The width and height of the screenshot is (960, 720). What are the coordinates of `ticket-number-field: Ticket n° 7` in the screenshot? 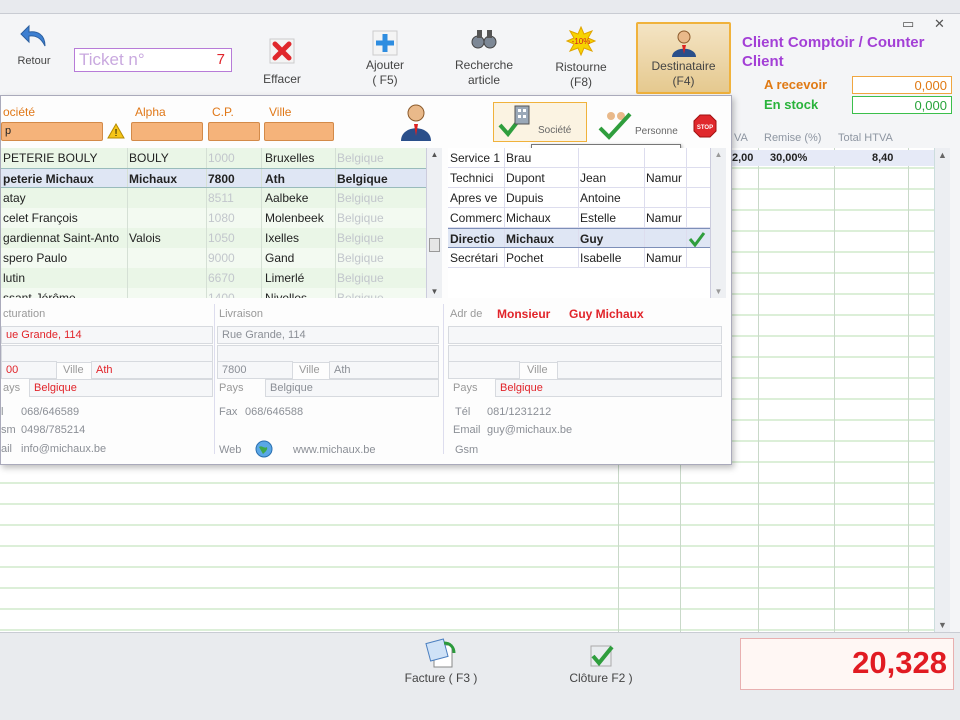 It's located at (153, 60).